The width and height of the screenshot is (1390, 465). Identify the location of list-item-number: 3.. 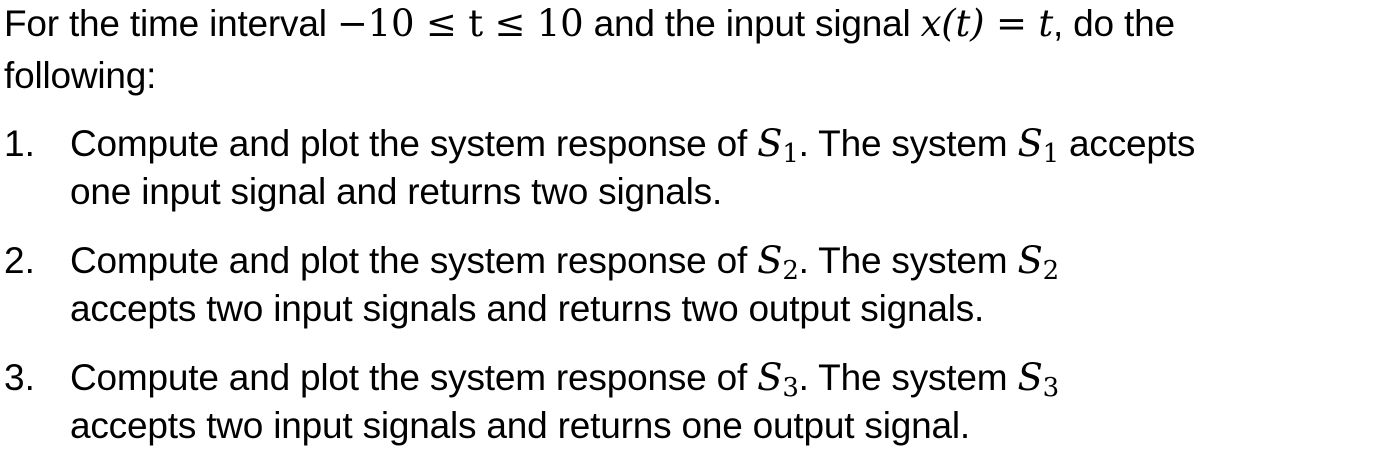
(19, 377).